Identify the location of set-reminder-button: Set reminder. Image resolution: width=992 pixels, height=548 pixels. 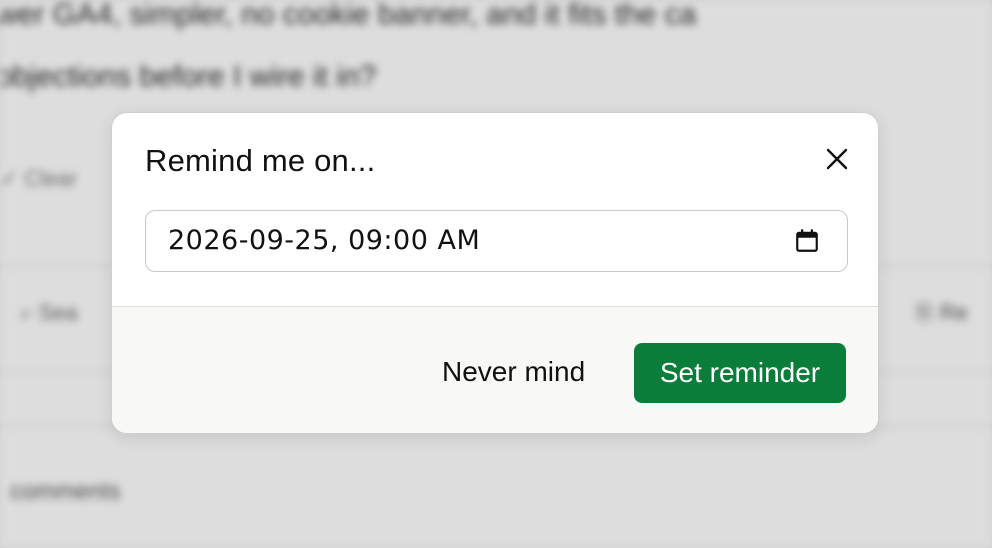
(740, 373).